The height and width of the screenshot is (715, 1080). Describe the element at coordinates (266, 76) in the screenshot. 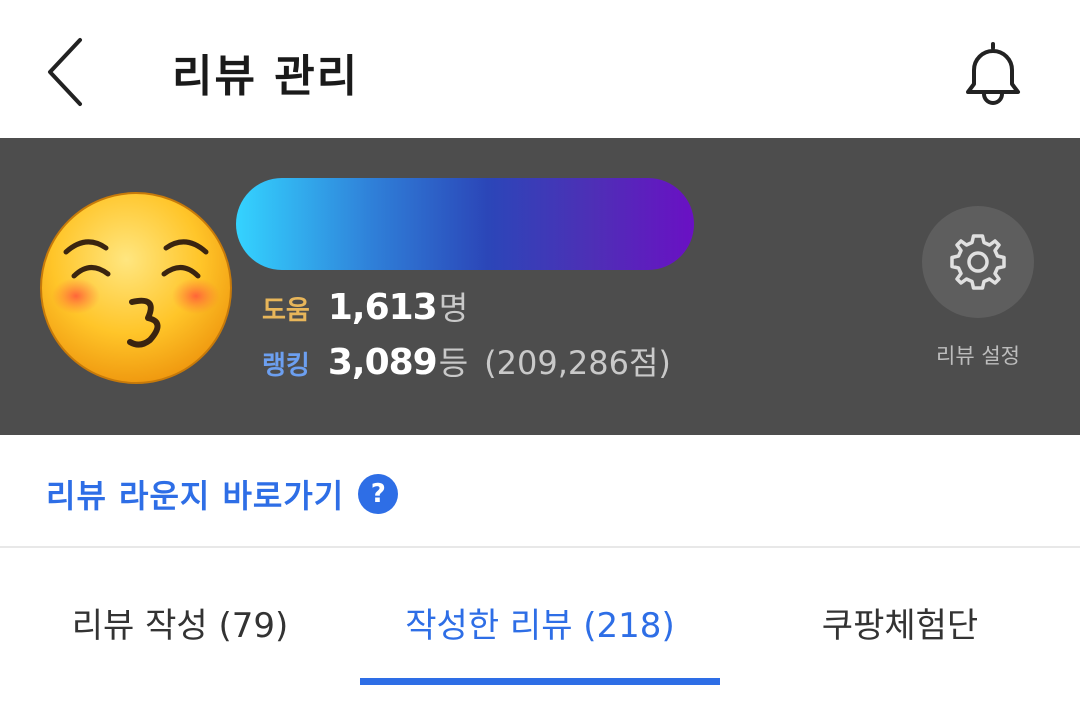

I see `page-title: 리뷰 관리` at that location.